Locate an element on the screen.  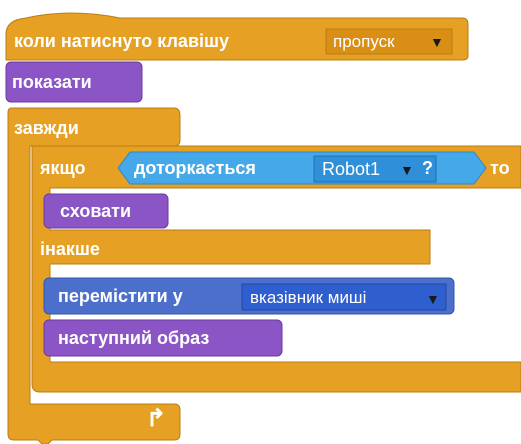
then-label: то is located at coordinates (500, 168).